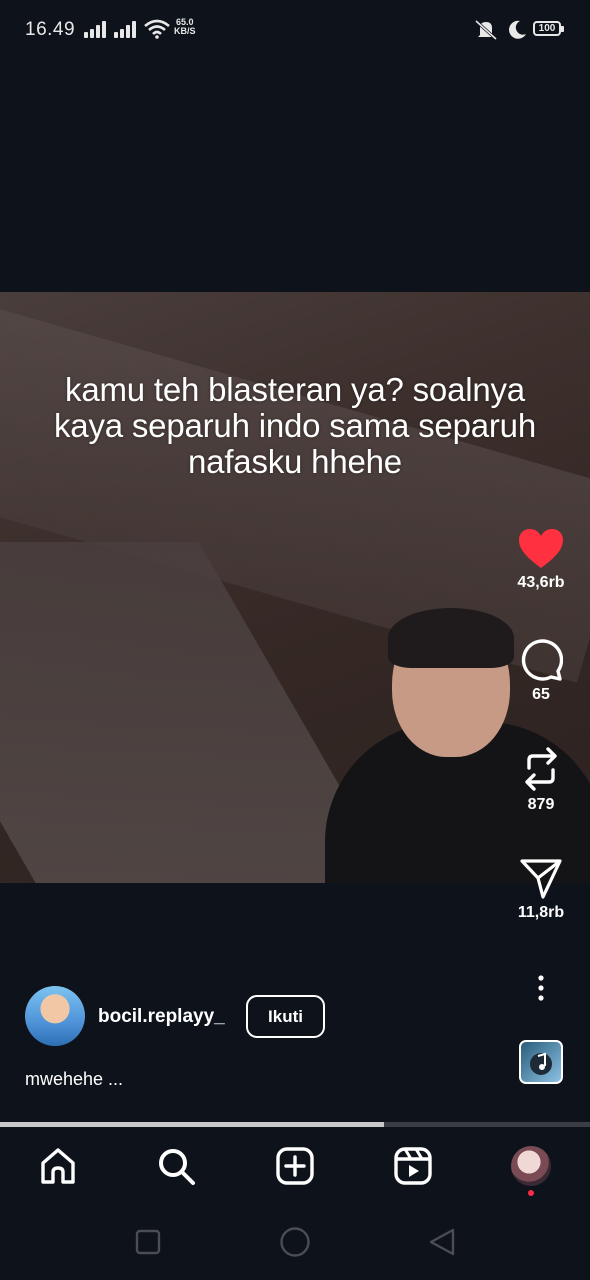  I want to click on nav-create, so click(295, 1166).